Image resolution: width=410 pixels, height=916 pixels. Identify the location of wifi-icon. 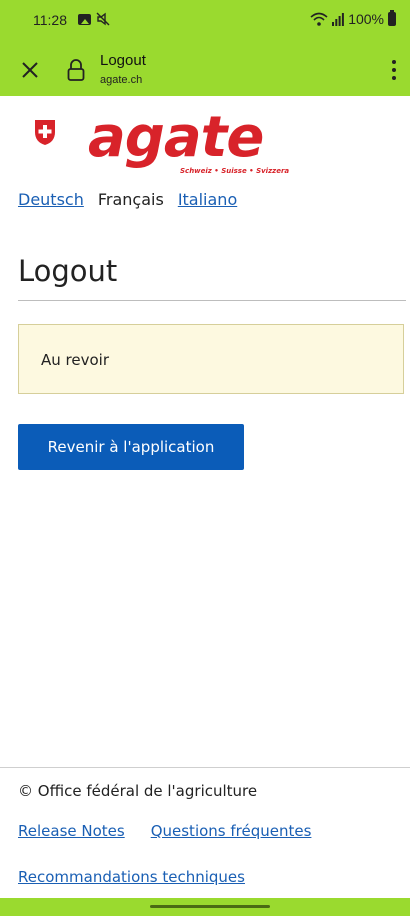
(319, 19).